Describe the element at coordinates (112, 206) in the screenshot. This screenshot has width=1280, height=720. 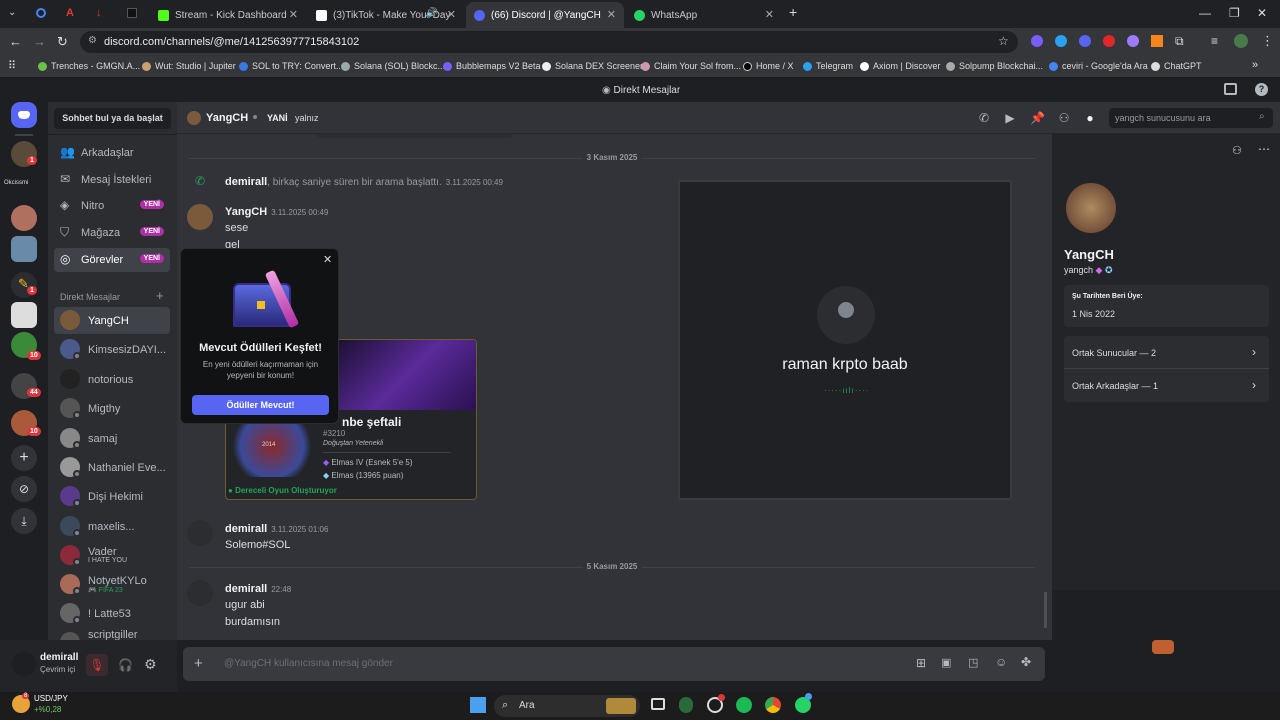
I see `nav-nitro: ◈ Nitro YENİ` at that location.